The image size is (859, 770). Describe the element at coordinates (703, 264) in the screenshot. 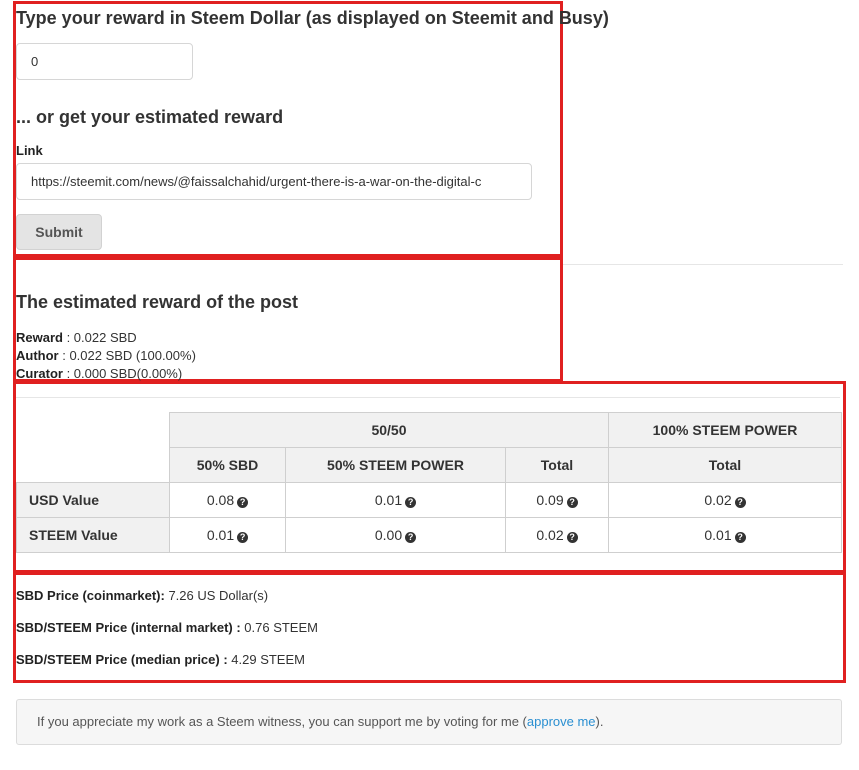

I see `divider-line` at that location.